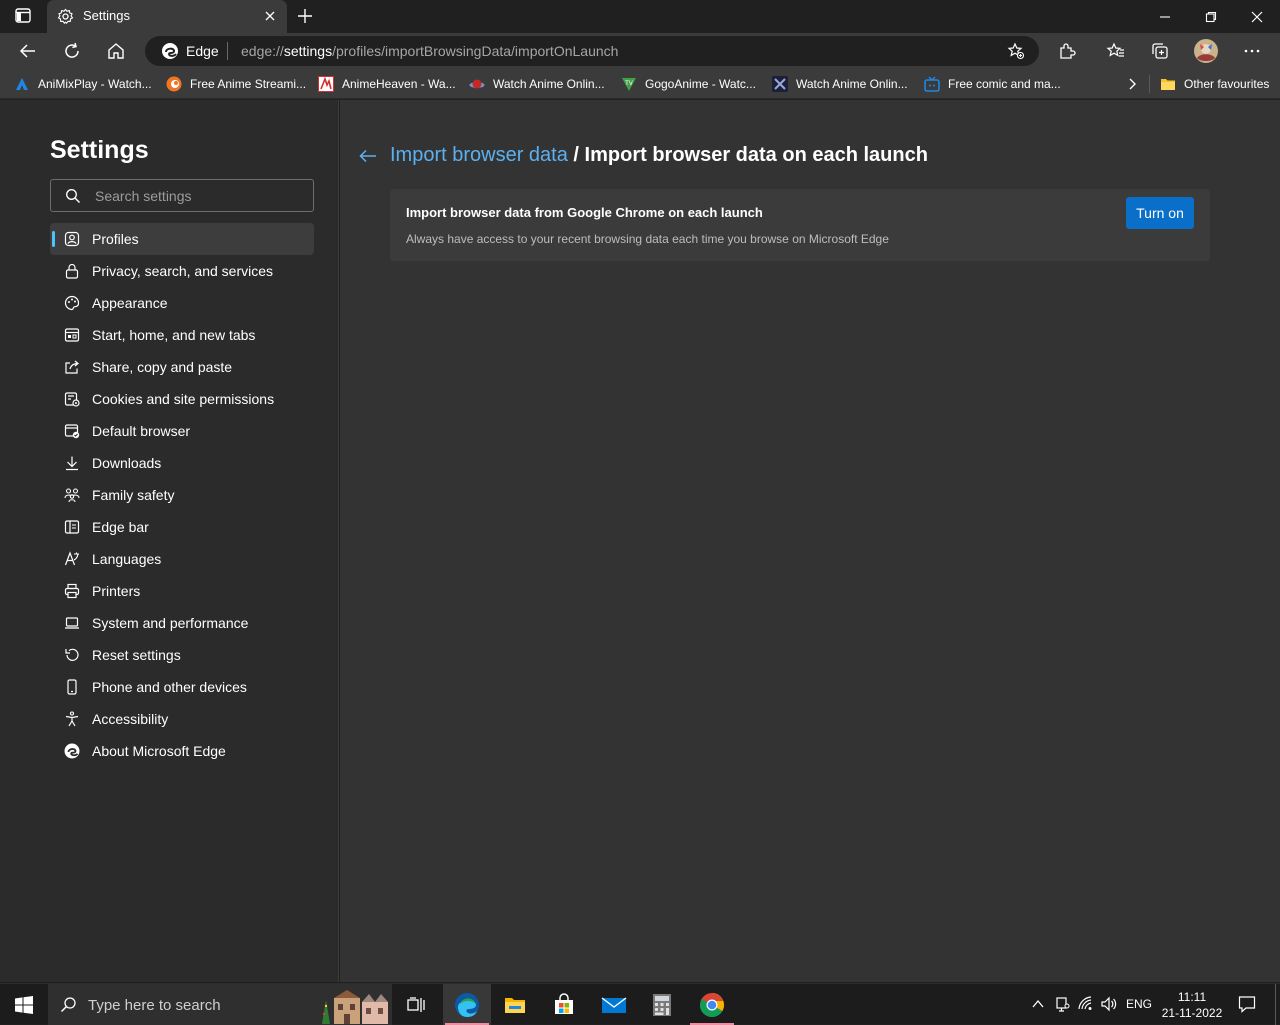 The image size is (1280, 1025). What do you see at coordinates (182, 559) in the screenshot?
I see `sidebar-item-languages: Languages` at bounding box center [182, 559].